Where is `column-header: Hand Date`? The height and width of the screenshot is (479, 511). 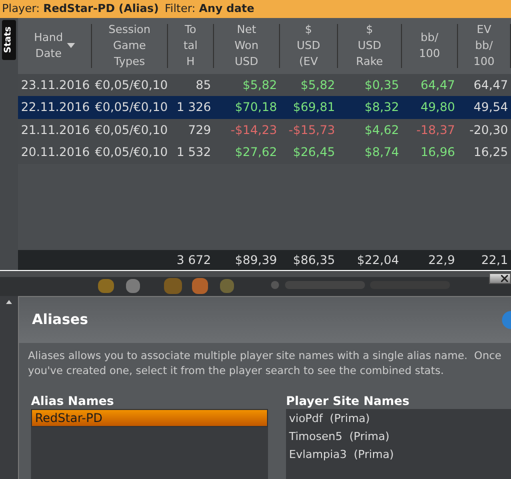
column-header: Hand Date is located at coordinates (55, 46).